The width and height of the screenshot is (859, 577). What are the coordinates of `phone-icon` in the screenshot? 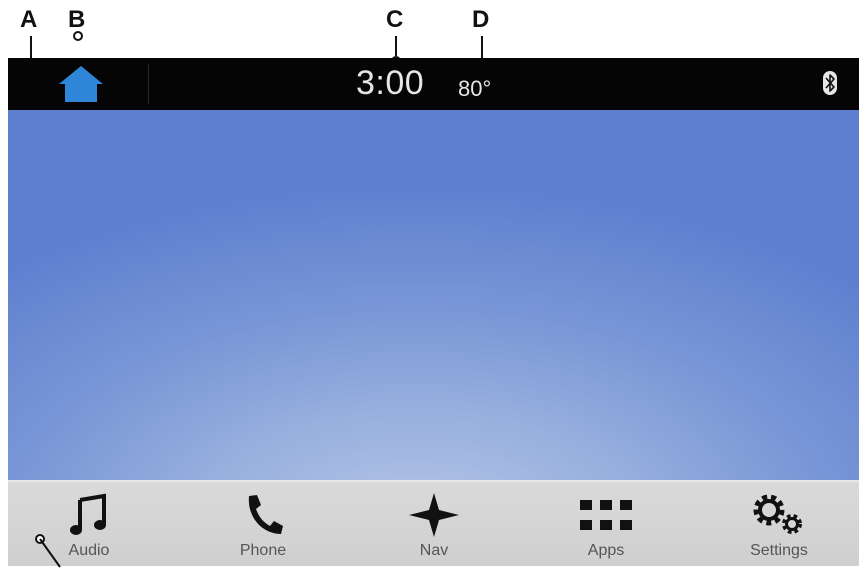 It's located at (265, 514).